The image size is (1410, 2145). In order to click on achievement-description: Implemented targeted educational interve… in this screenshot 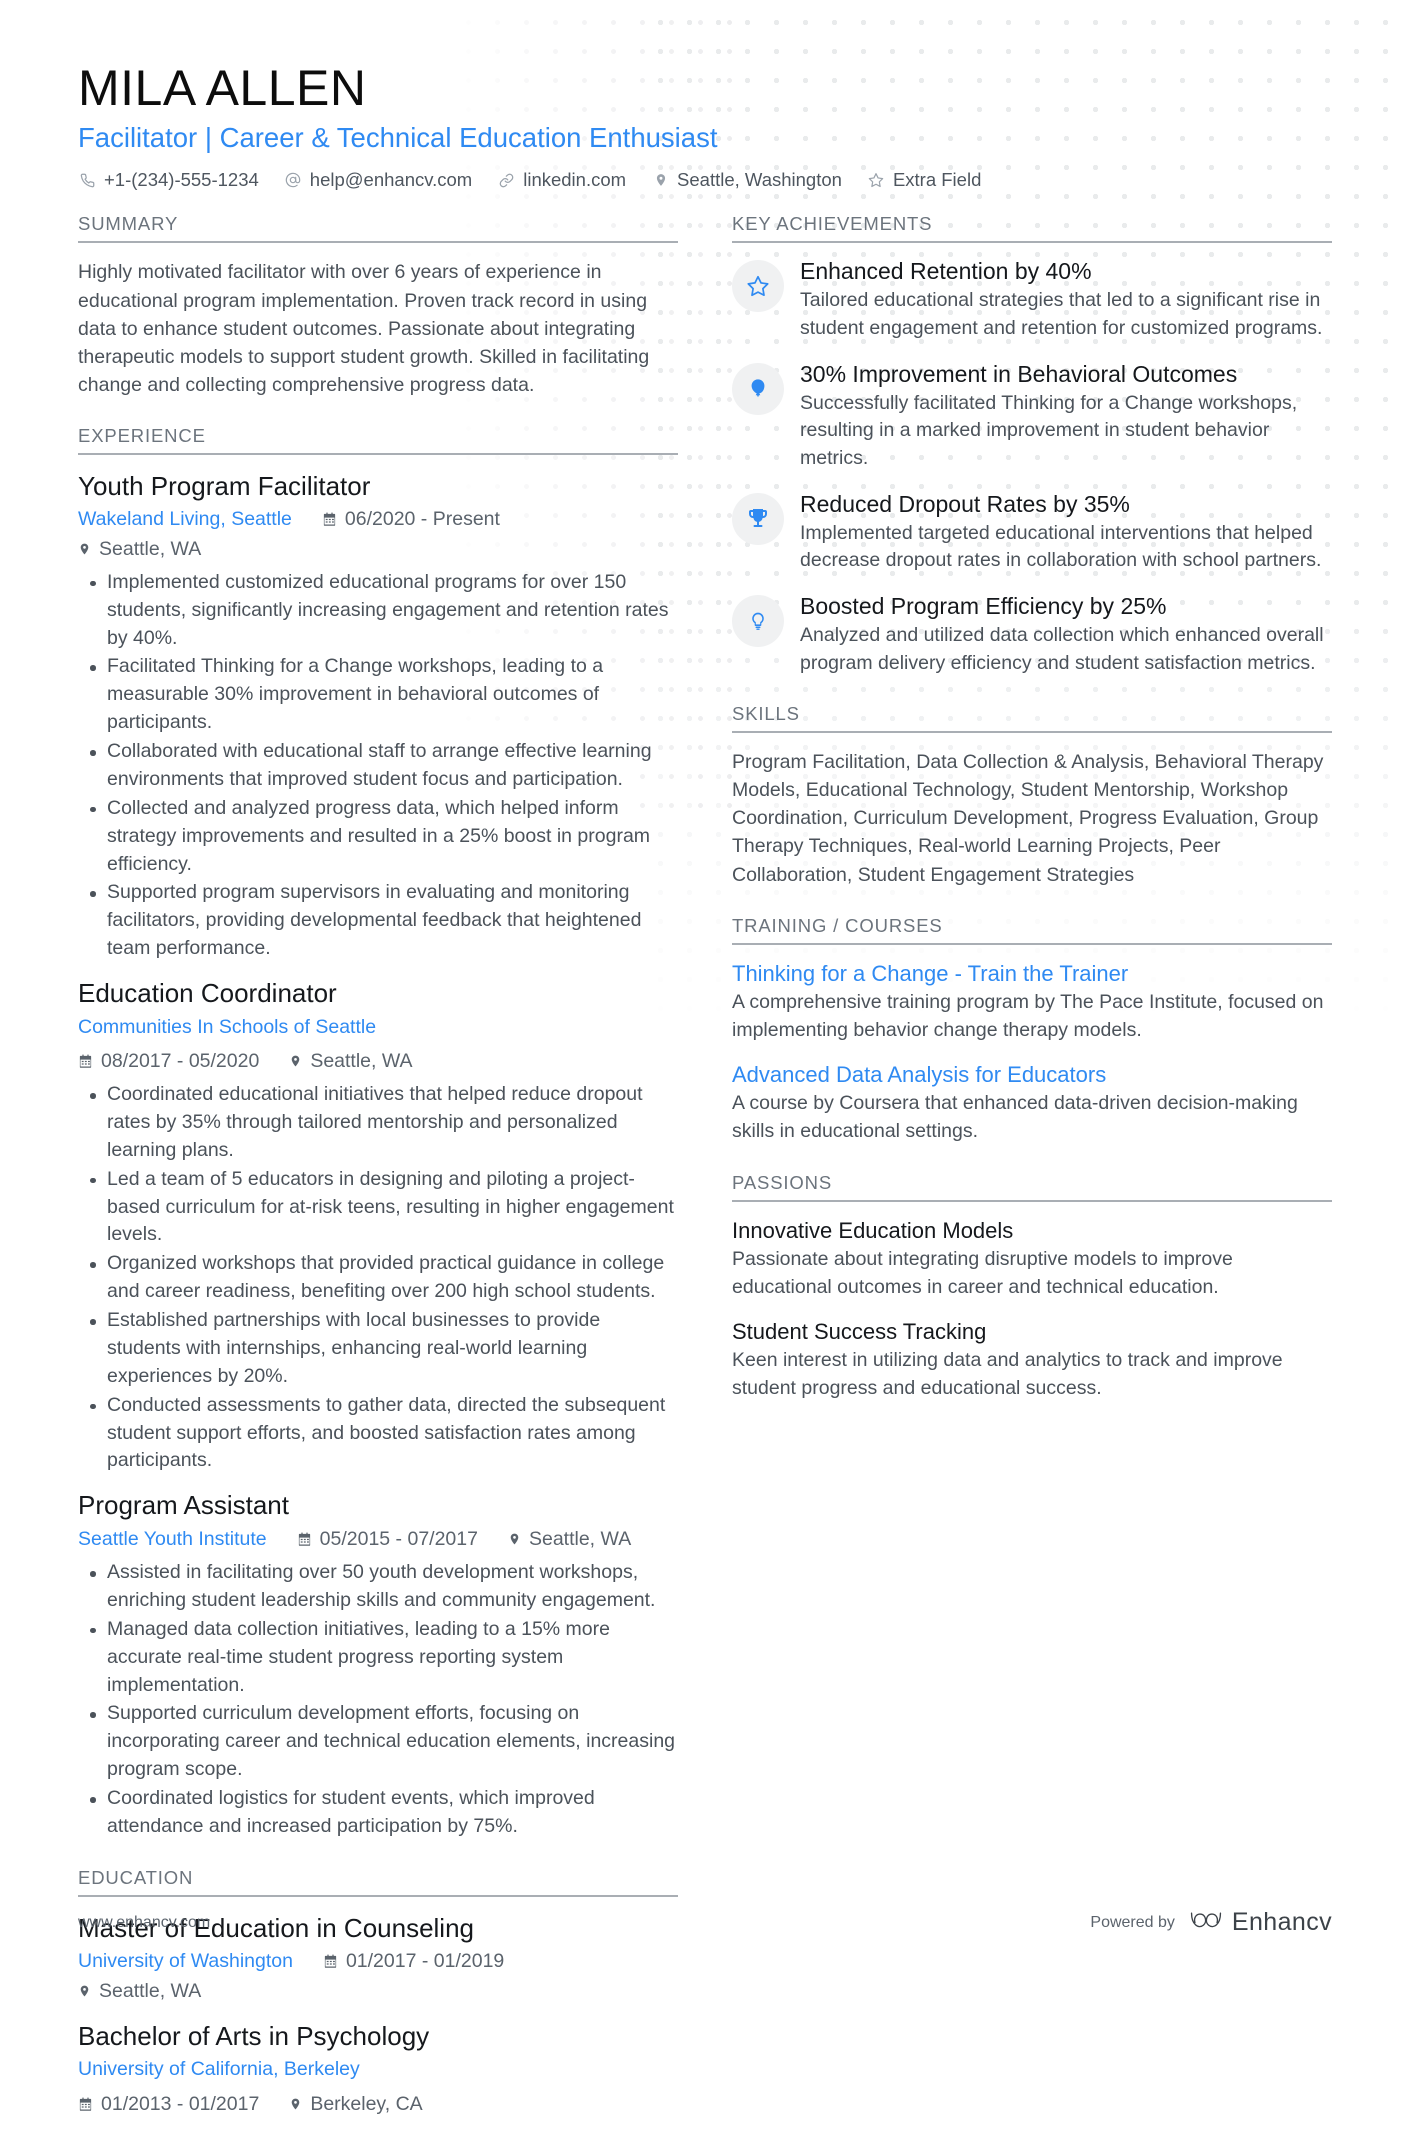, I will do `click(1061, 546)`.